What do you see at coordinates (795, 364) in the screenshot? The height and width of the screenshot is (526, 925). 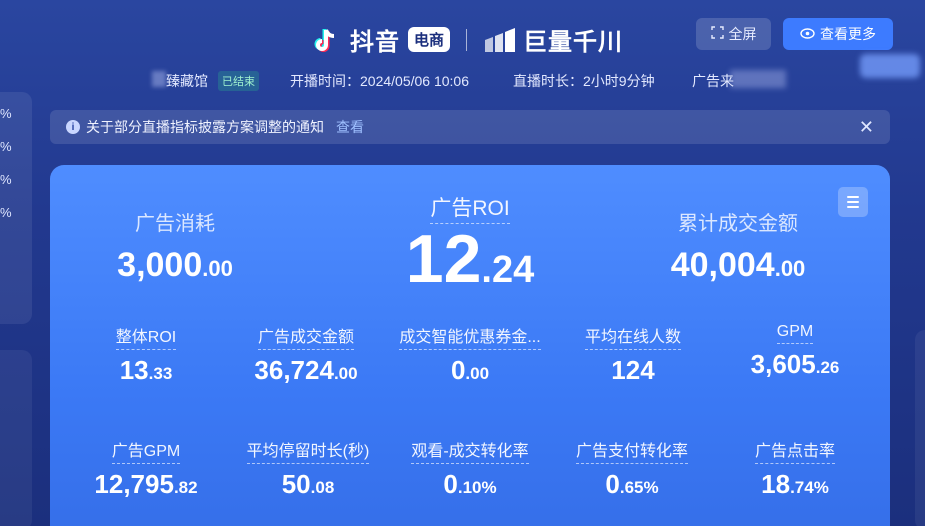 I see `metric-value: 3,605.26` at bounding box center [795, 364].